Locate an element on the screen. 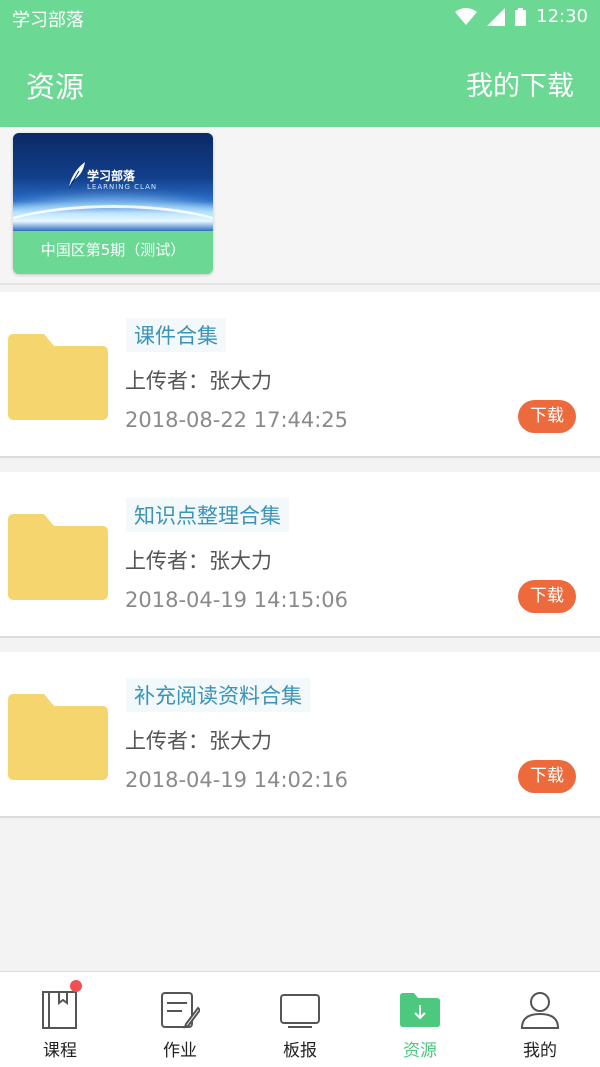  resource-date: 2018-04-19 14:15:06 is located at coordinates (237, 600).